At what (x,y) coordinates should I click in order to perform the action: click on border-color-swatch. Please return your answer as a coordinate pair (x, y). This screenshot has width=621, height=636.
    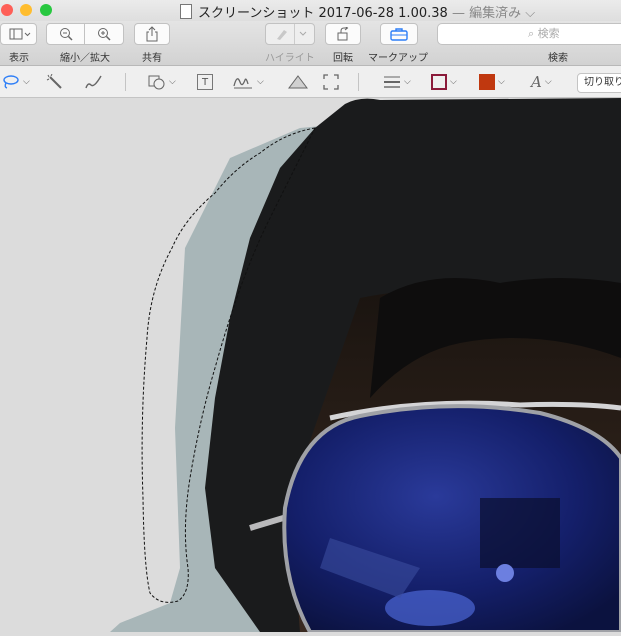
    Looking at the image, I should click on (439, 82).